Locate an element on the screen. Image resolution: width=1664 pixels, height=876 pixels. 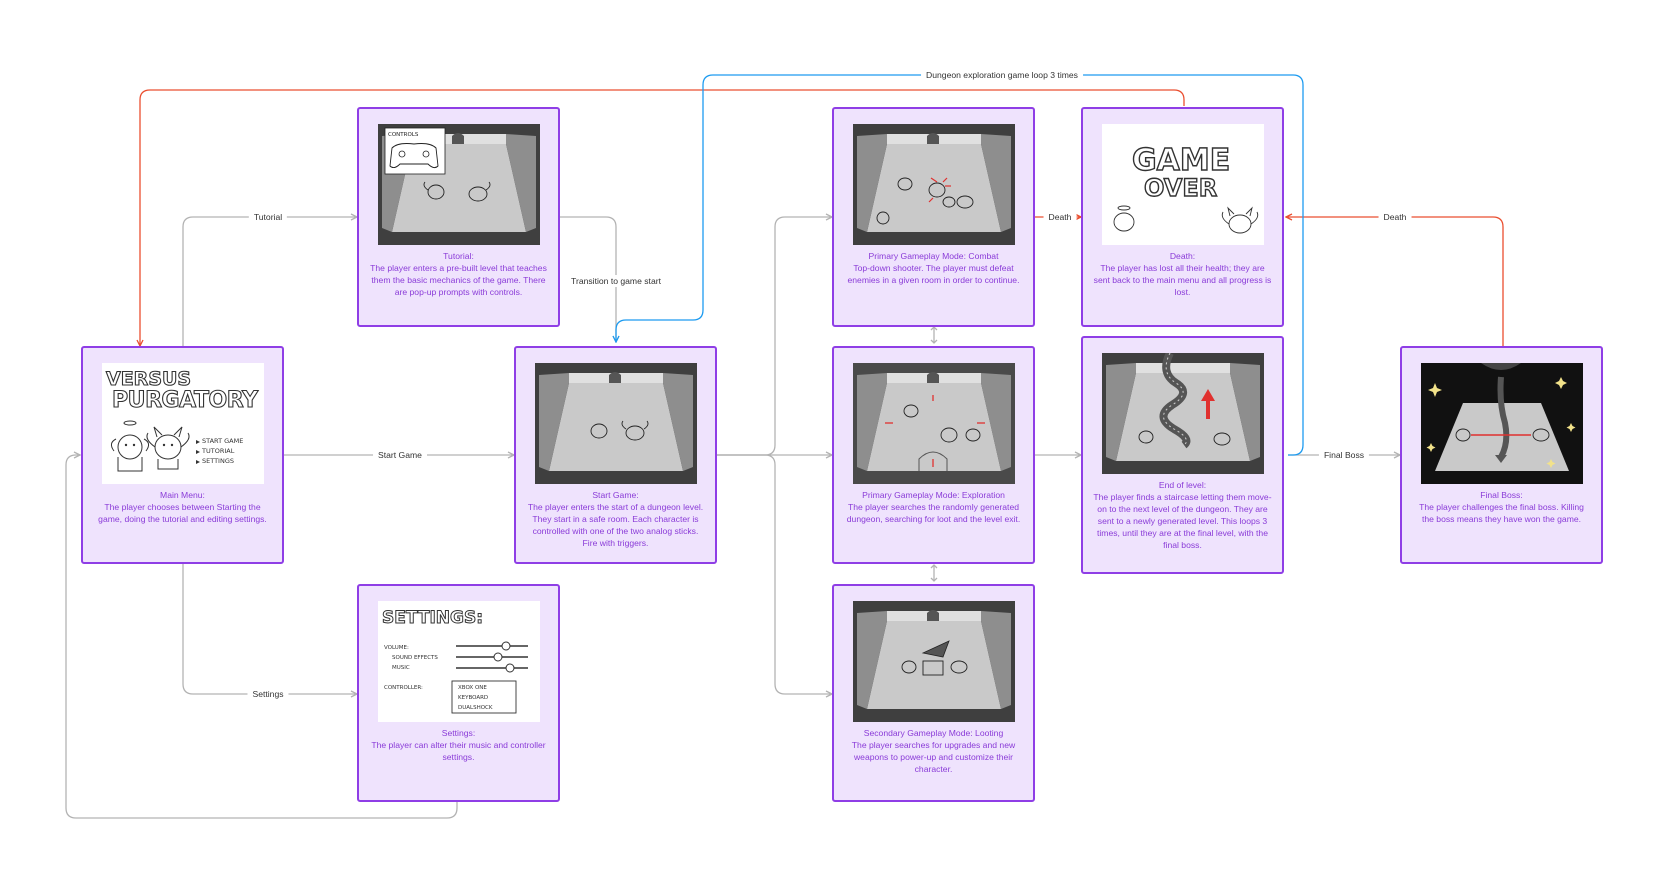
controller-option-xbox: XBOX ONE is located at coordinates (472, 688).